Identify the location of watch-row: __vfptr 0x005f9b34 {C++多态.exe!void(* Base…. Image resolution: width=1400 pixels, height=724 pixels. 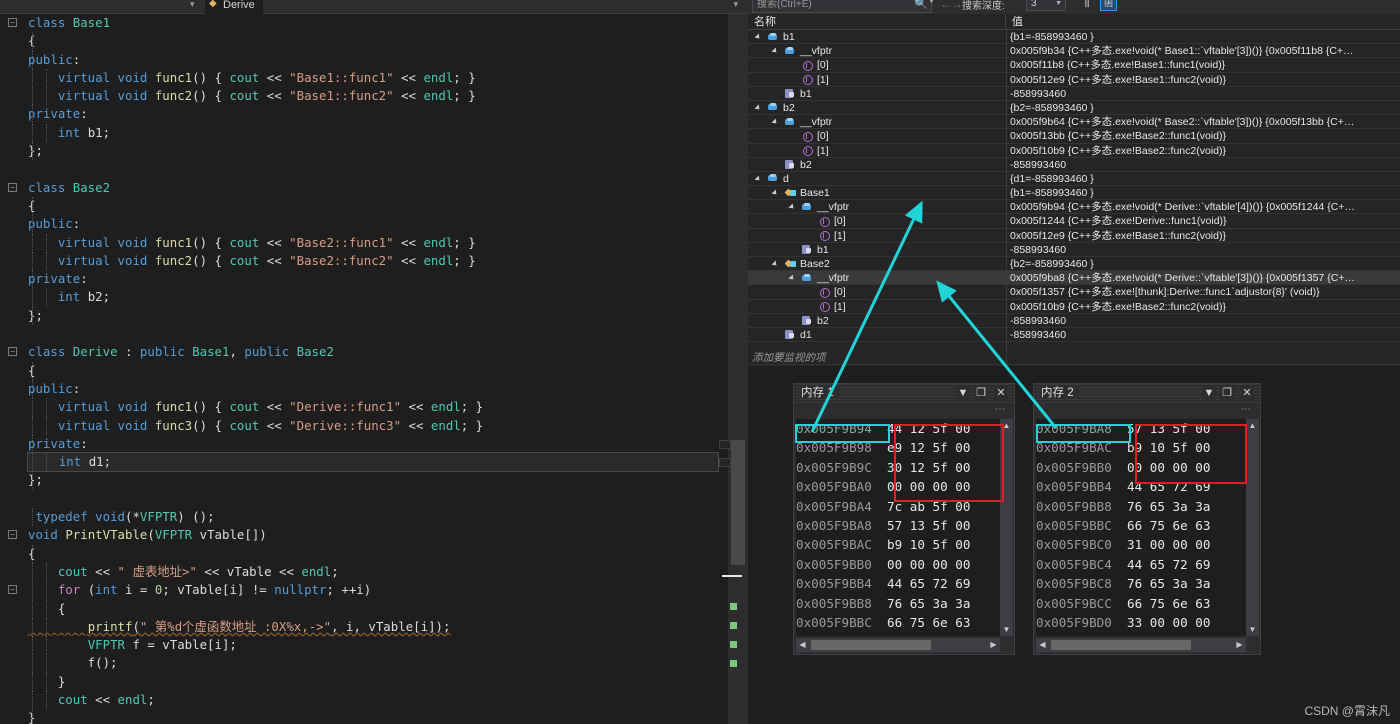
(1074, 51).